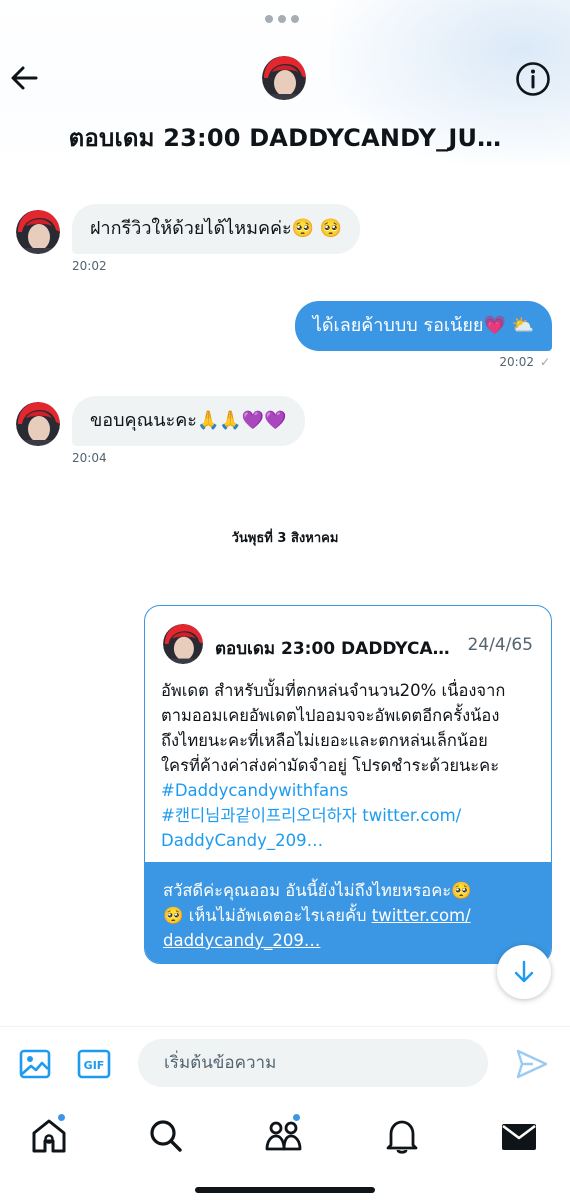 The height and width of the screenshot is (1200, 570). I want to click on message-composer: GIF เริ่มต้นข้อความ, so click(285, 1064).